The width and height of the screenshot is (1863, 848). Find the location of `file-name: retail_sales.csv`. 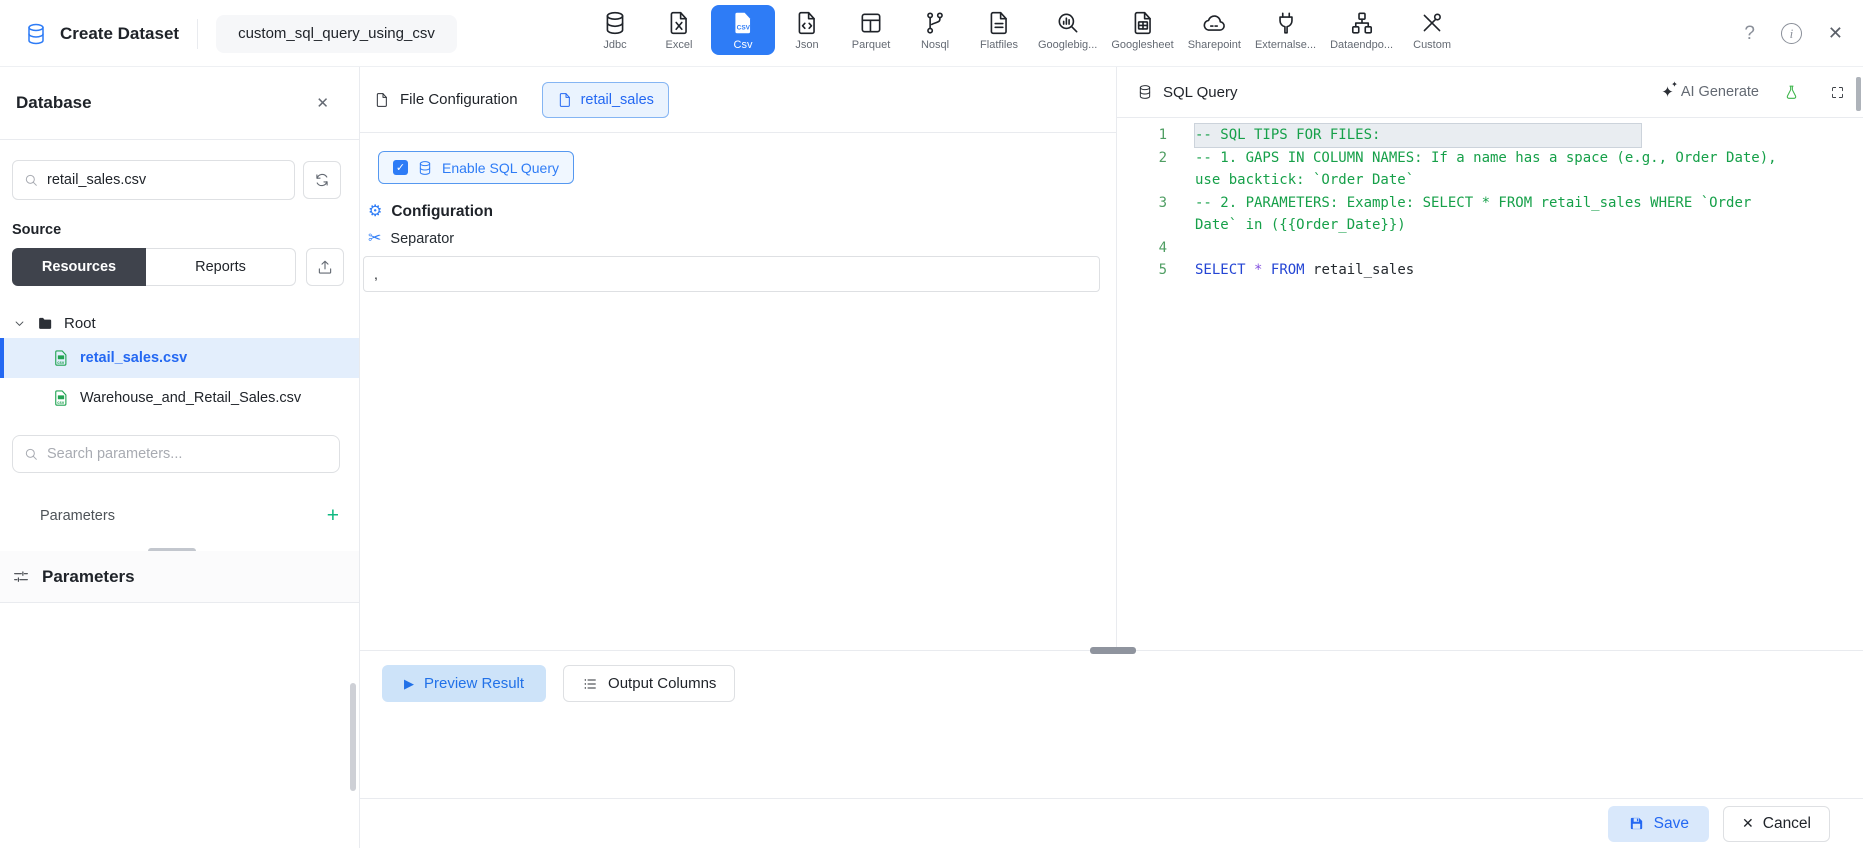

file-name: retail_sales.csv is located at coordinates (134, 358).